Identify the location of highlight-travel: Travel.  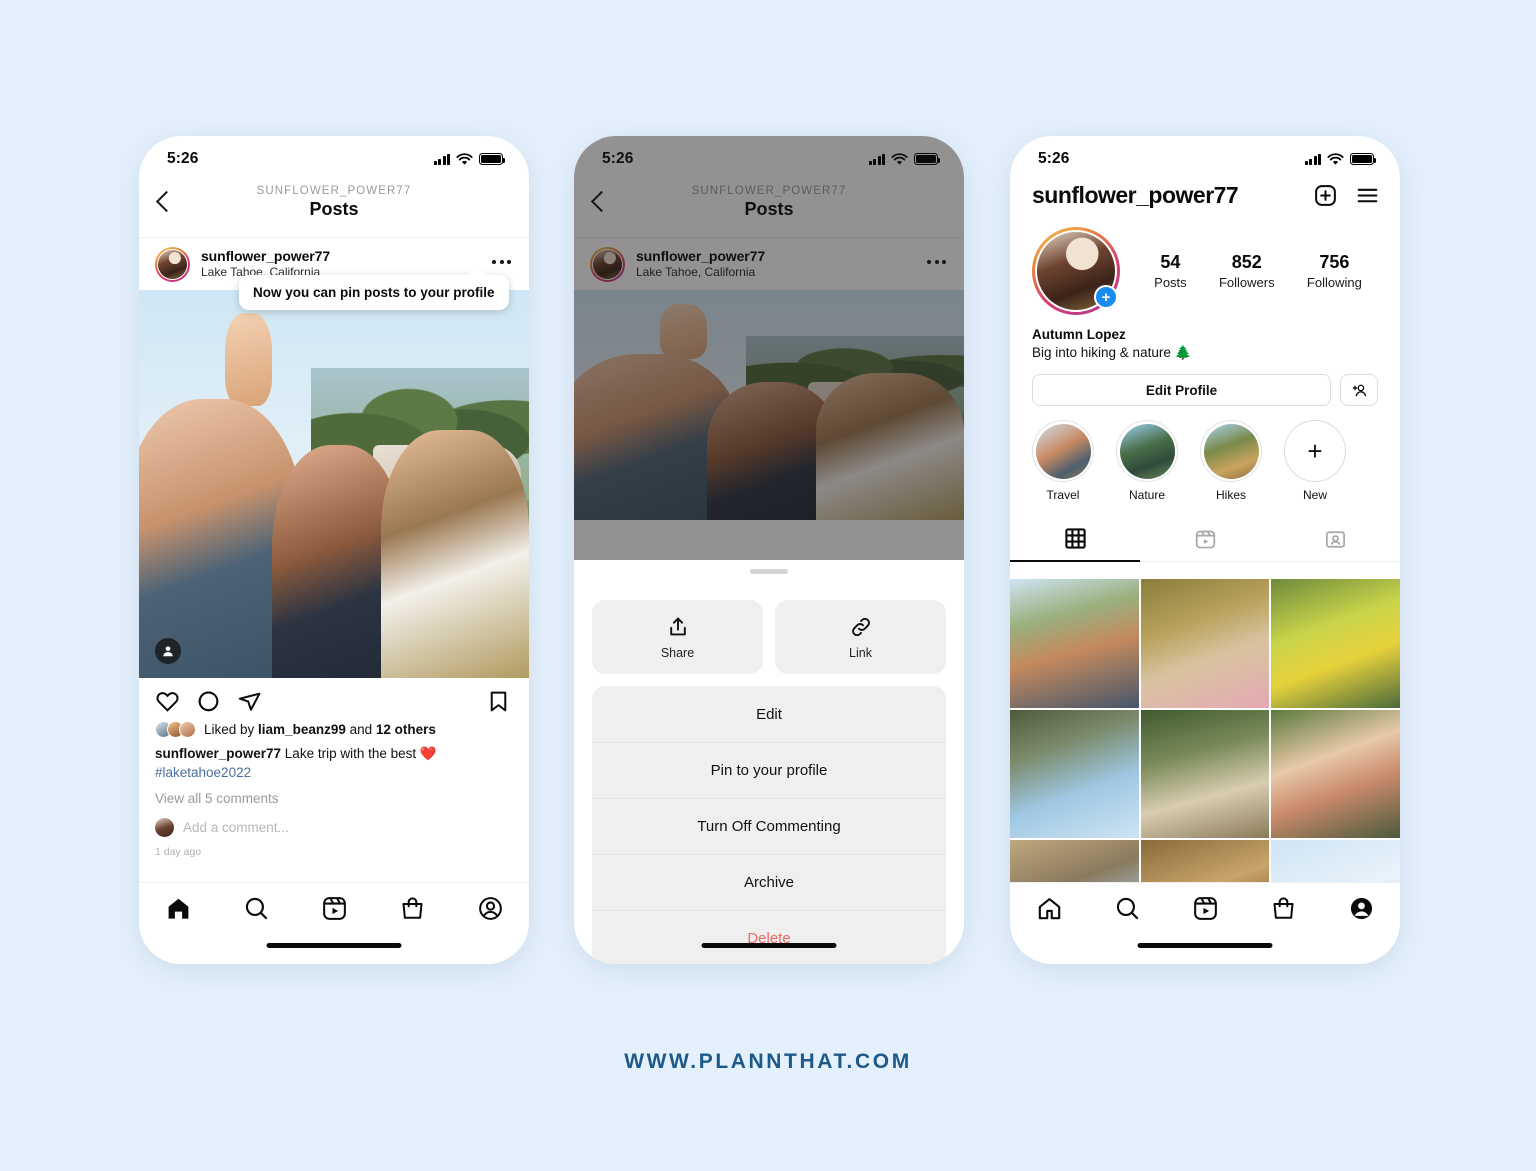
(1063, 461).